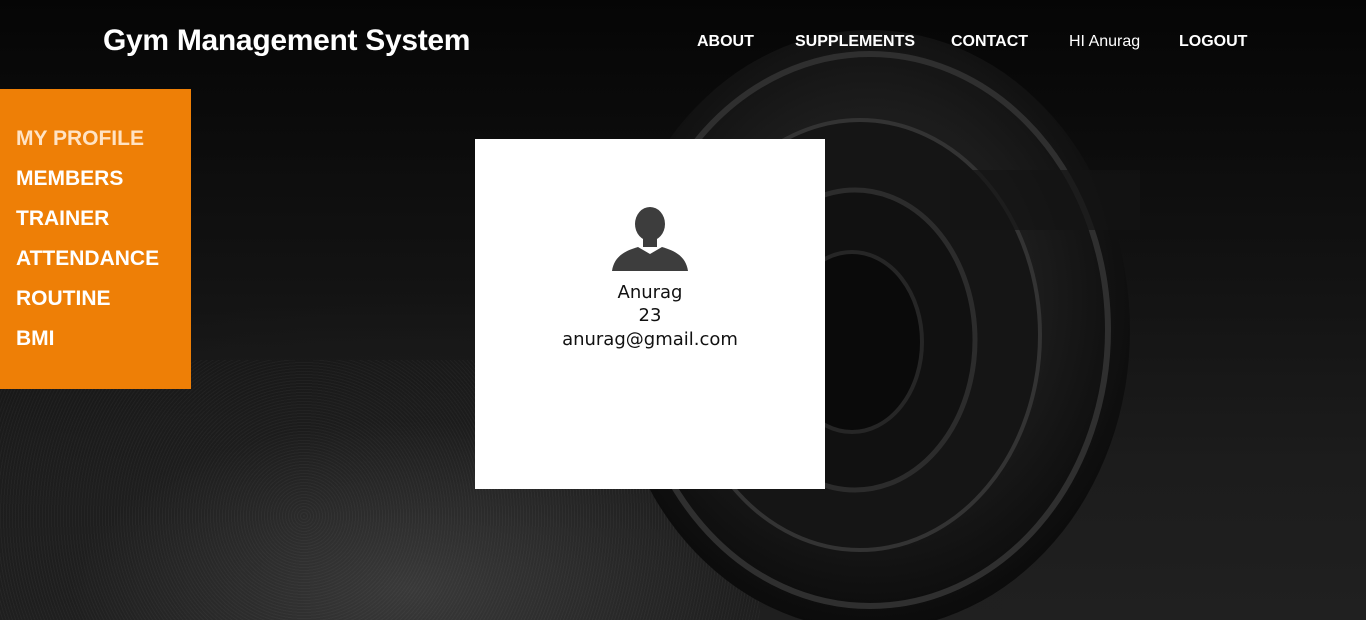  What do you see at coordinates (62, 219) in the screenshot?
I see `sidebar-item-trainer: TRAINER` at bounding box center [62, 219].